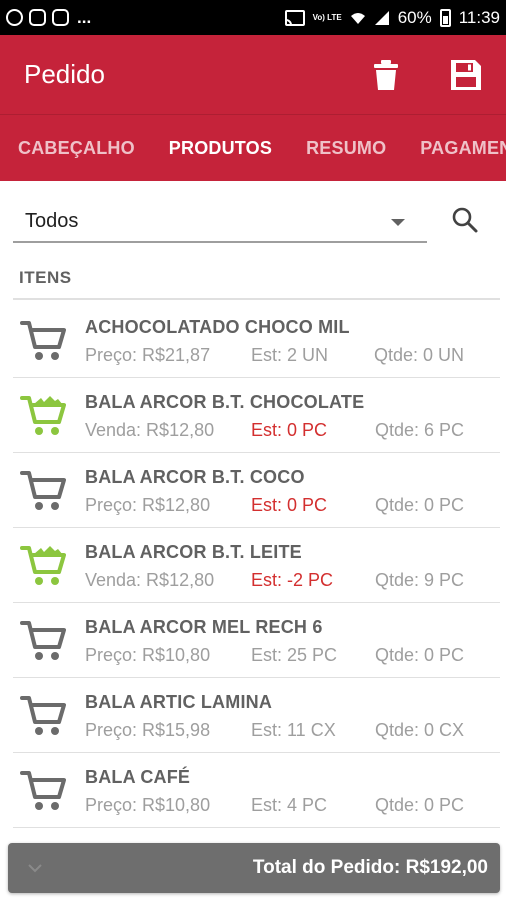 This screenshot has width=506, height=900. I want to click on product-stock: Est: -2 PC, so click(292, 580).